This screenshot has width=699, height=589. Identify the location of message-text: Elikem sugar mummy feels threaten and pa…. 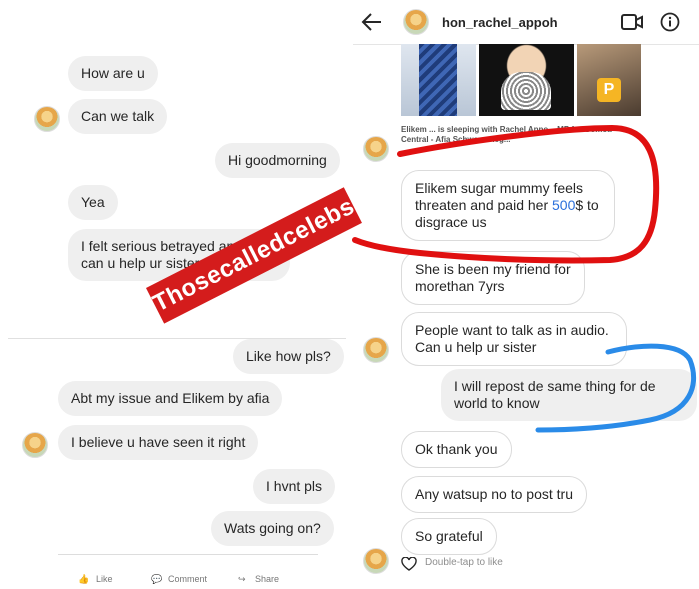
(507, 205).